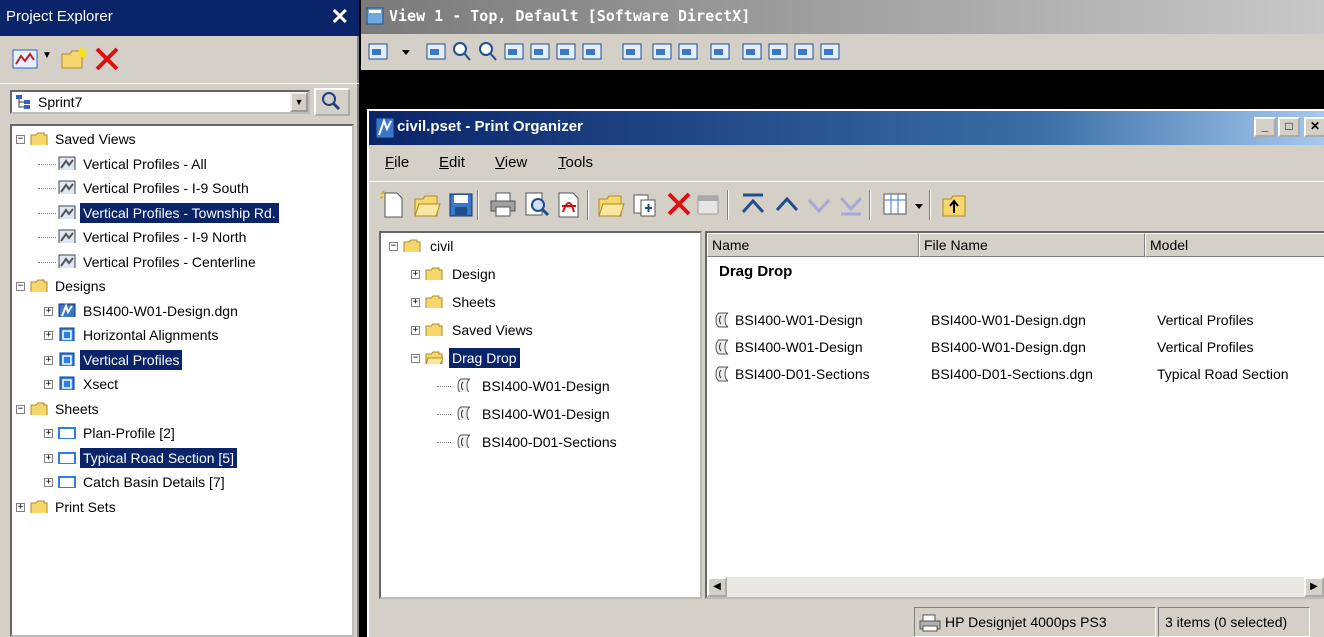 The height and width of the screenshot is (637, 1324). What do you see at coordinates (436, 52) in the screenshot?
I see `update-view-icon` at bounding box center [436, 52].